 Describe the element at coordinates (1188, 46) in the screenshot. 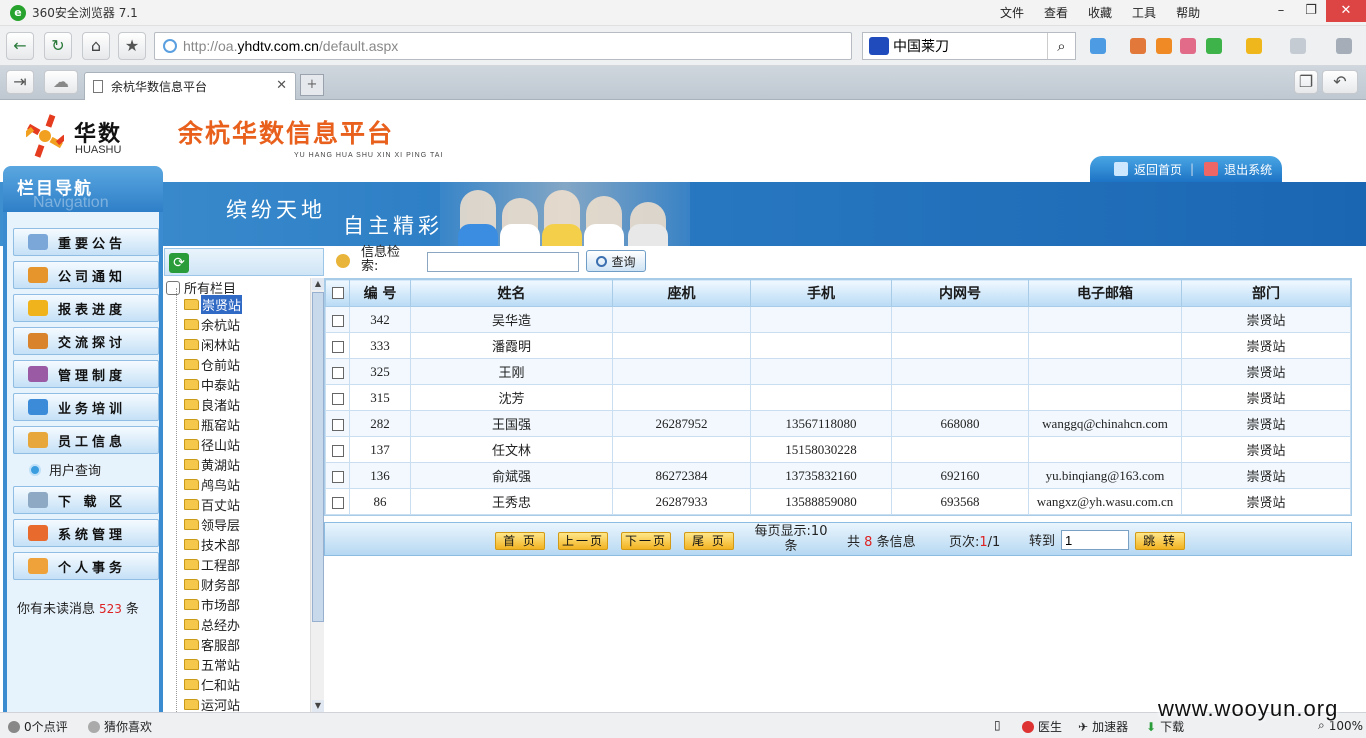

I see `mail-icon` at that location.